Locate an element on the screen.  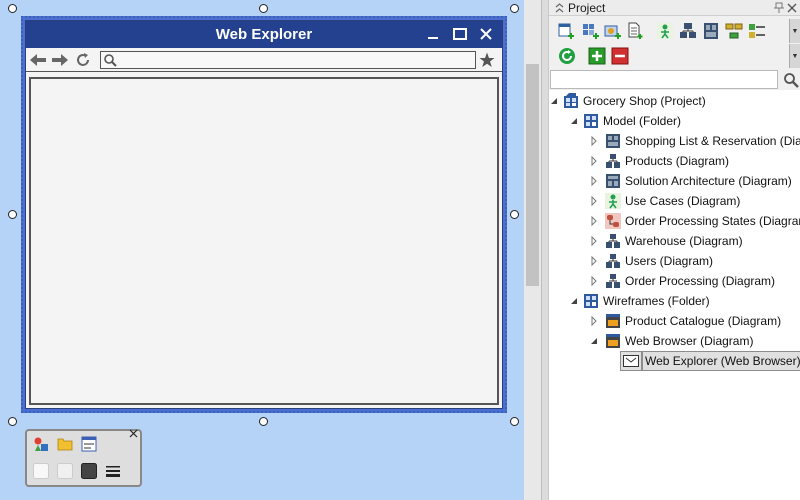
tree-node-label: Products (Diagram) is located at coordinates (677, 161).